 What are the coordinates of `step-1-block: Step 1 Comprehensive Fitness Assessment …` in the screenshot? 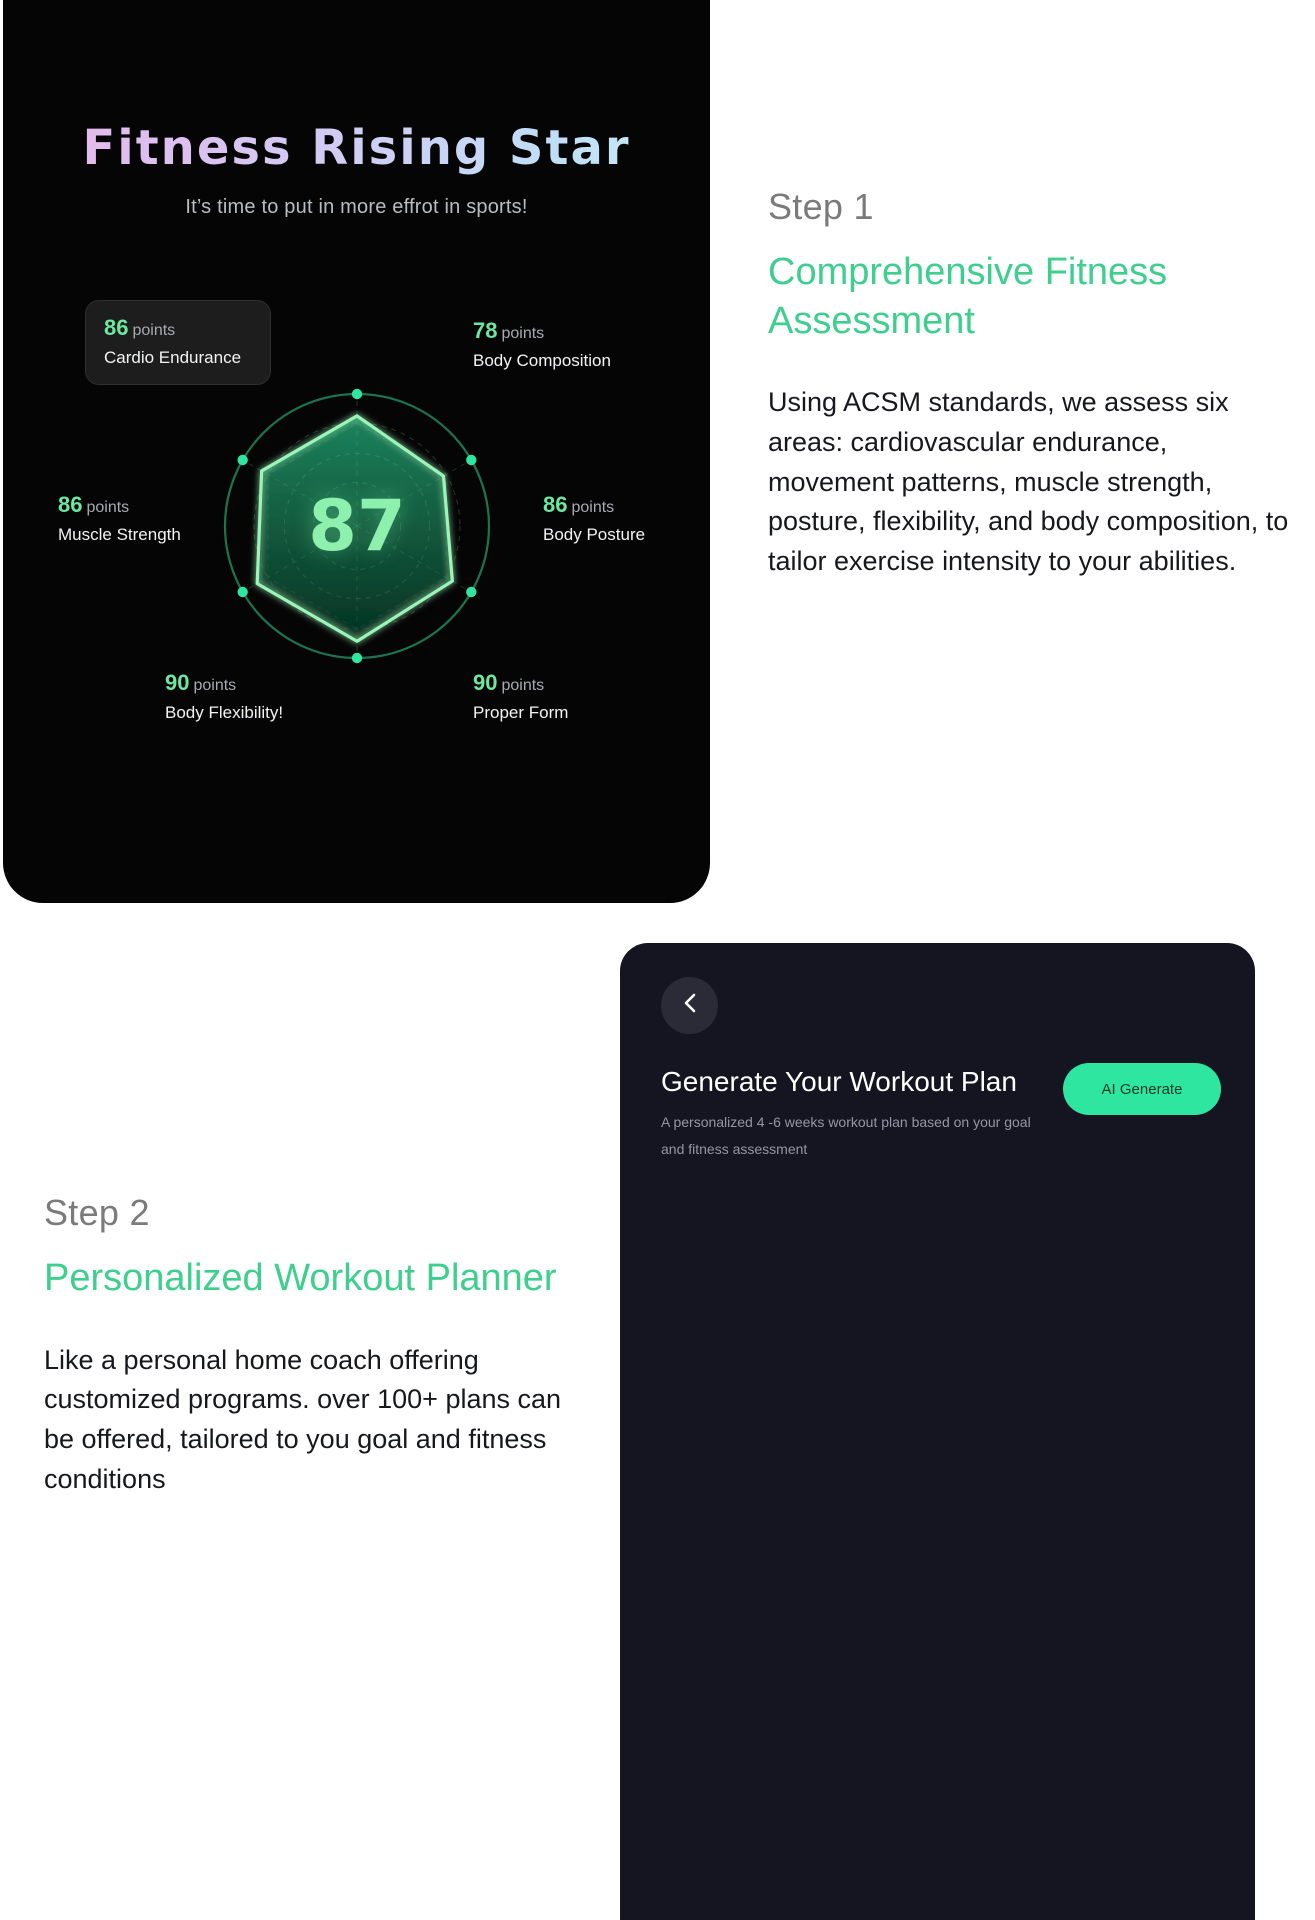 It's located at (1034, 384).